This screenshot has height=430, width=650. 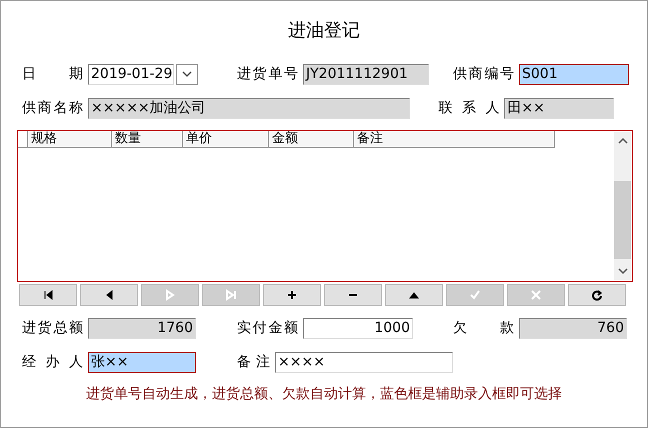 I want to click on input-field: 田××, so click(x=559, y=108).